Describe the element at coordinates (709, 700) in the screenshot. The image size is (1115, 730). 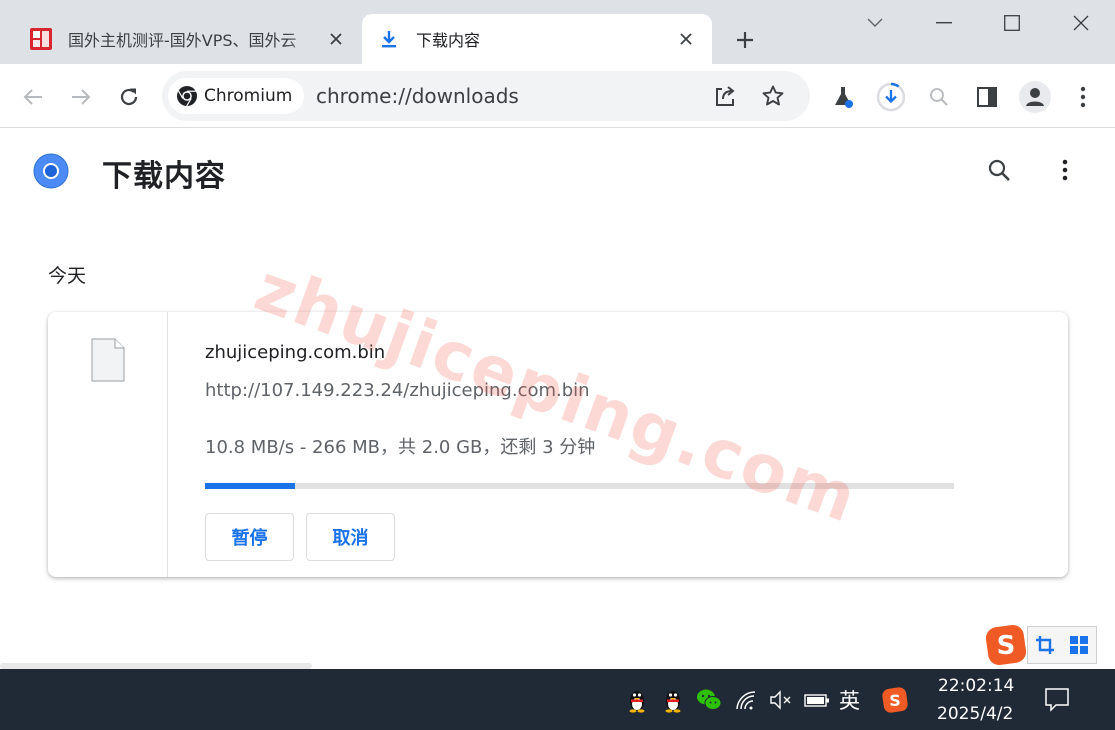
I see `wechat-icon` at that location.